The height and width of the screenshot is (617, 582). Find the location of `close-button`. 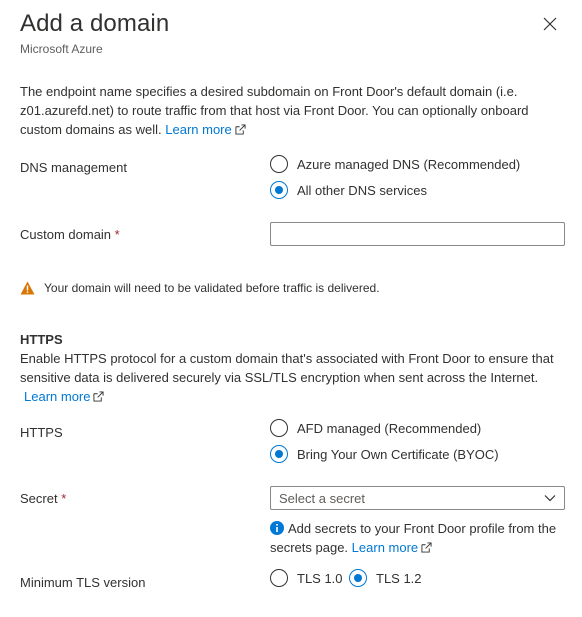

close-button is located at coordinates (550, 24).